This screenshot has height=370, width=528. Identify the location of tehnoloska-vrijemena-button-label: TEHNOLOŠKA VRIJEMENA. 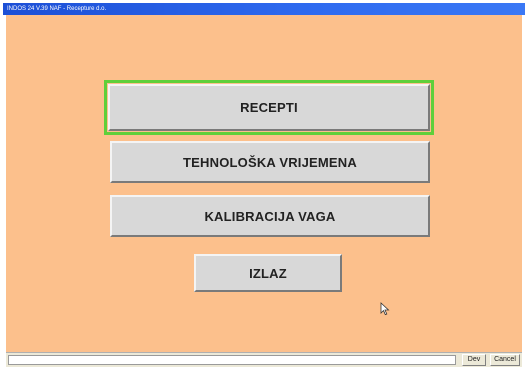
(270, 162).